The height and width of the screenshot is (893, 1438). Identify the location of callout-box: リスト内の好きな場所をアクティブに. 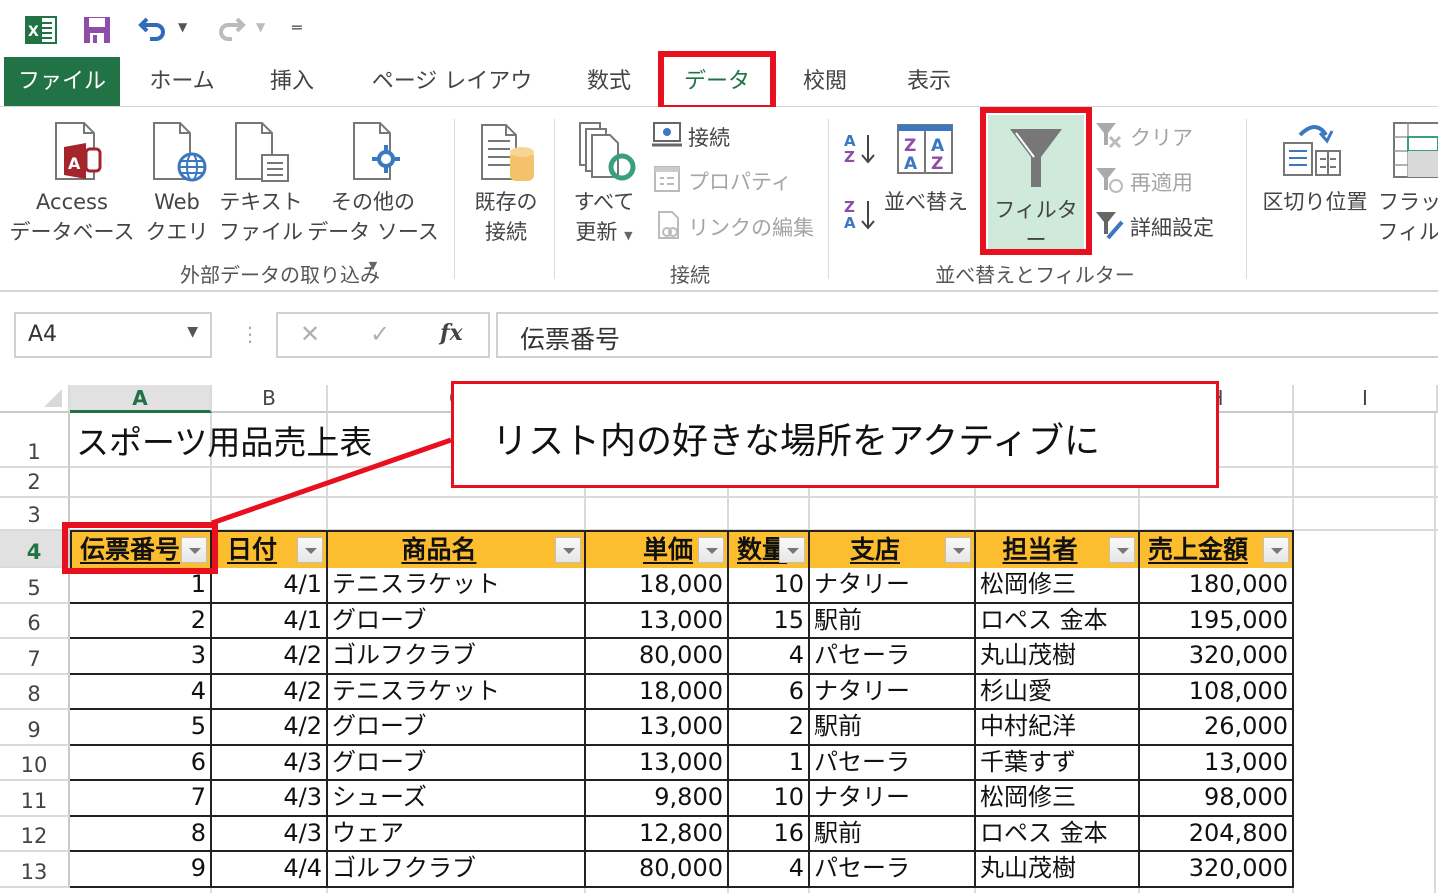
(835, 434).